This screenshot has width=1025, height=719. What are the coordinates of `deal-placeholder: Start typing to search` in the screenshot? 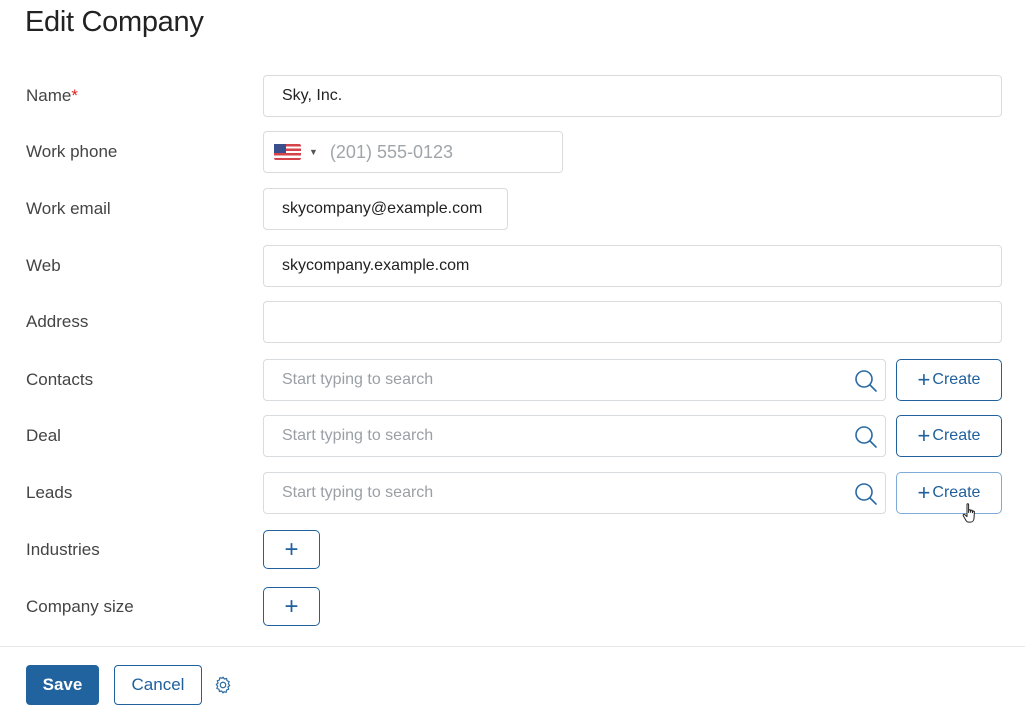 It's located at (358, 435).